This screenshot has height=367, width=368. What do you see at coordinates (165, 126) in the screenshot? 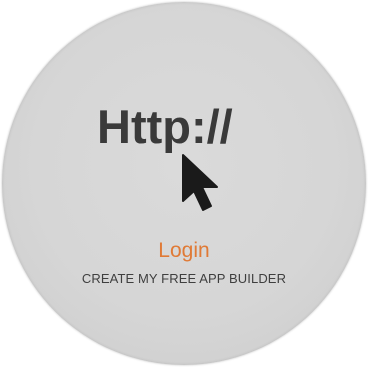
I see `http-logo-text: Http://` at bounding box center [165, 126].